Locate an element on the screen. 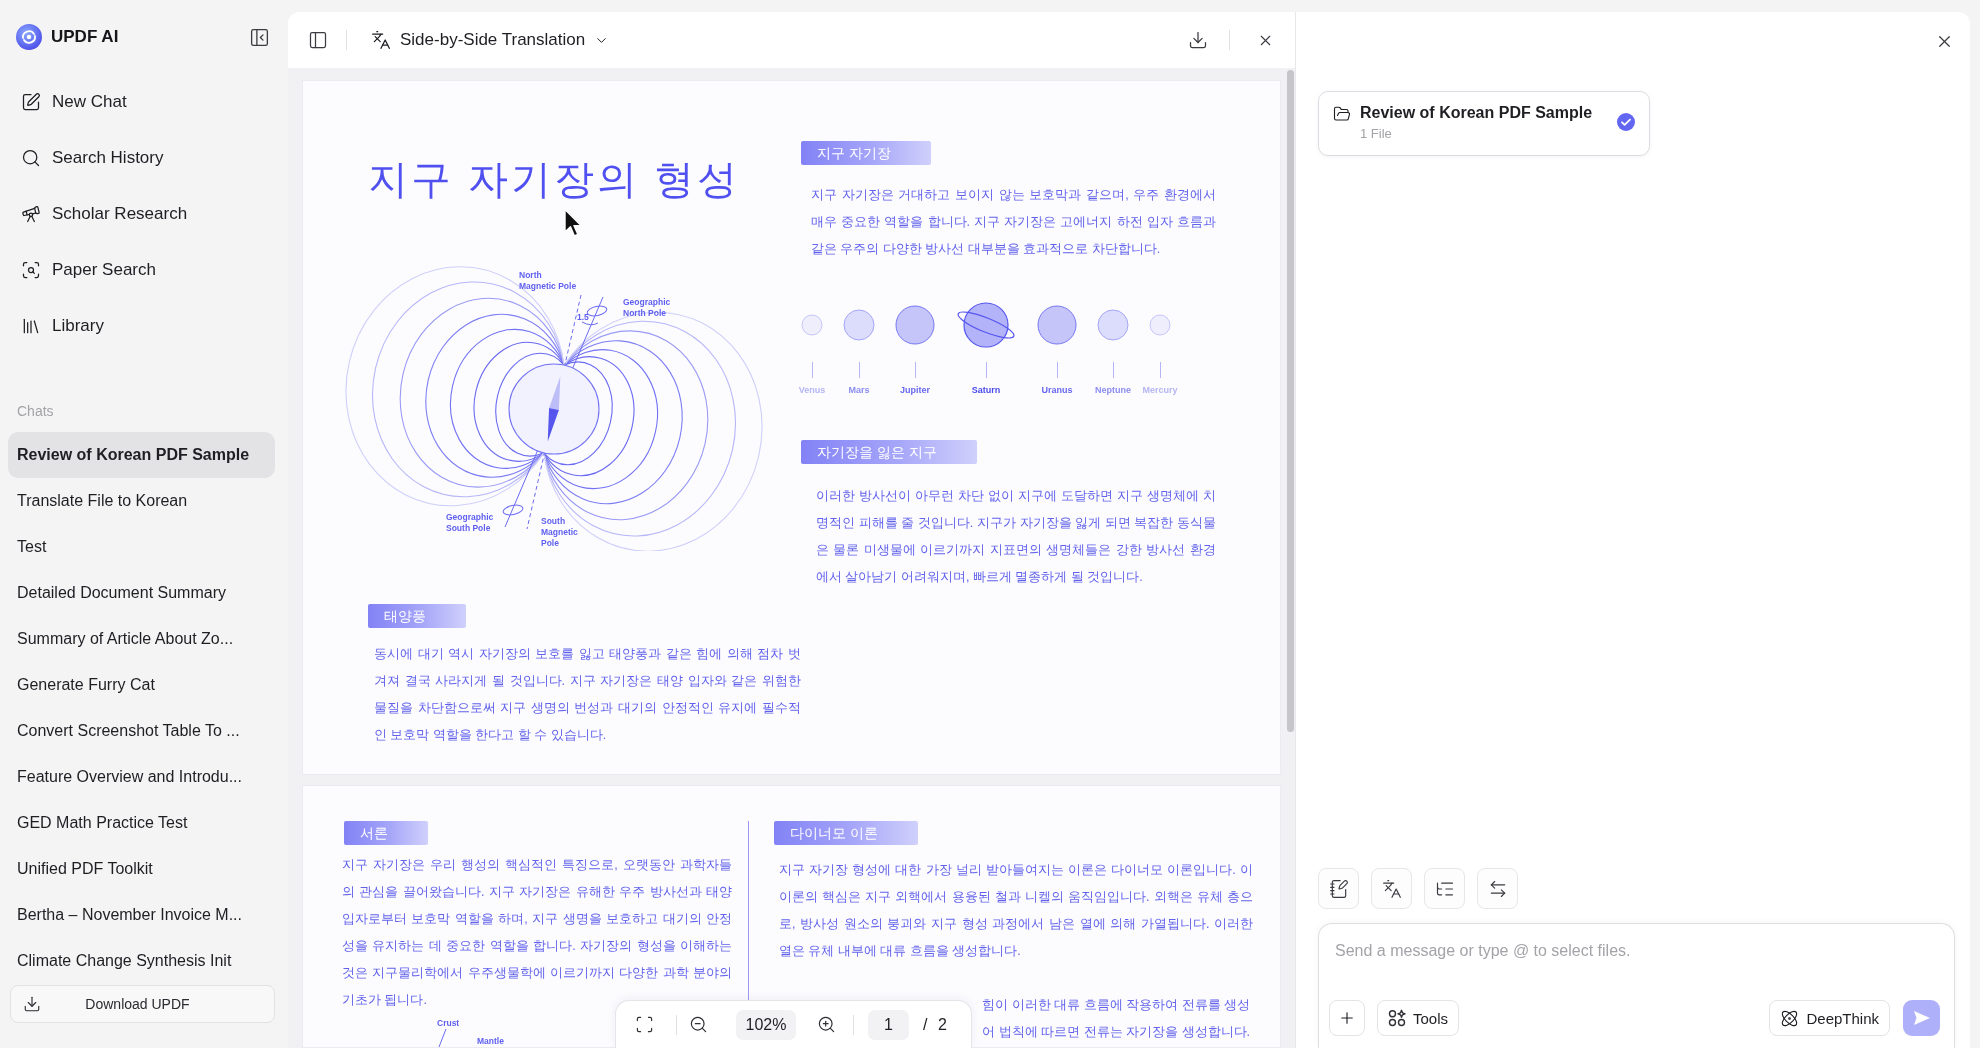 The width and height of the screenshot is (1980, 1048). file-count: 1 File is located at coordinates (1376, 134).